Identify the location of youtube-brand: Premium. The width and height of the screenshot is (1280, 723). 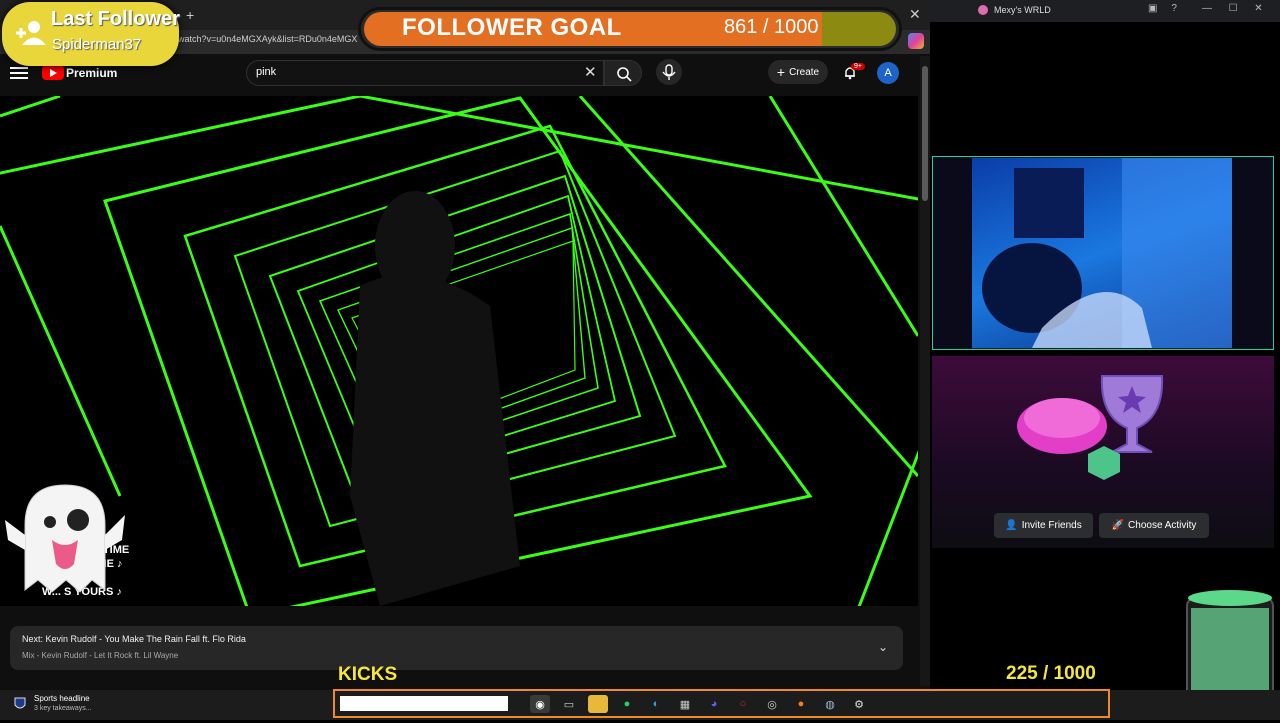
(91, 73).